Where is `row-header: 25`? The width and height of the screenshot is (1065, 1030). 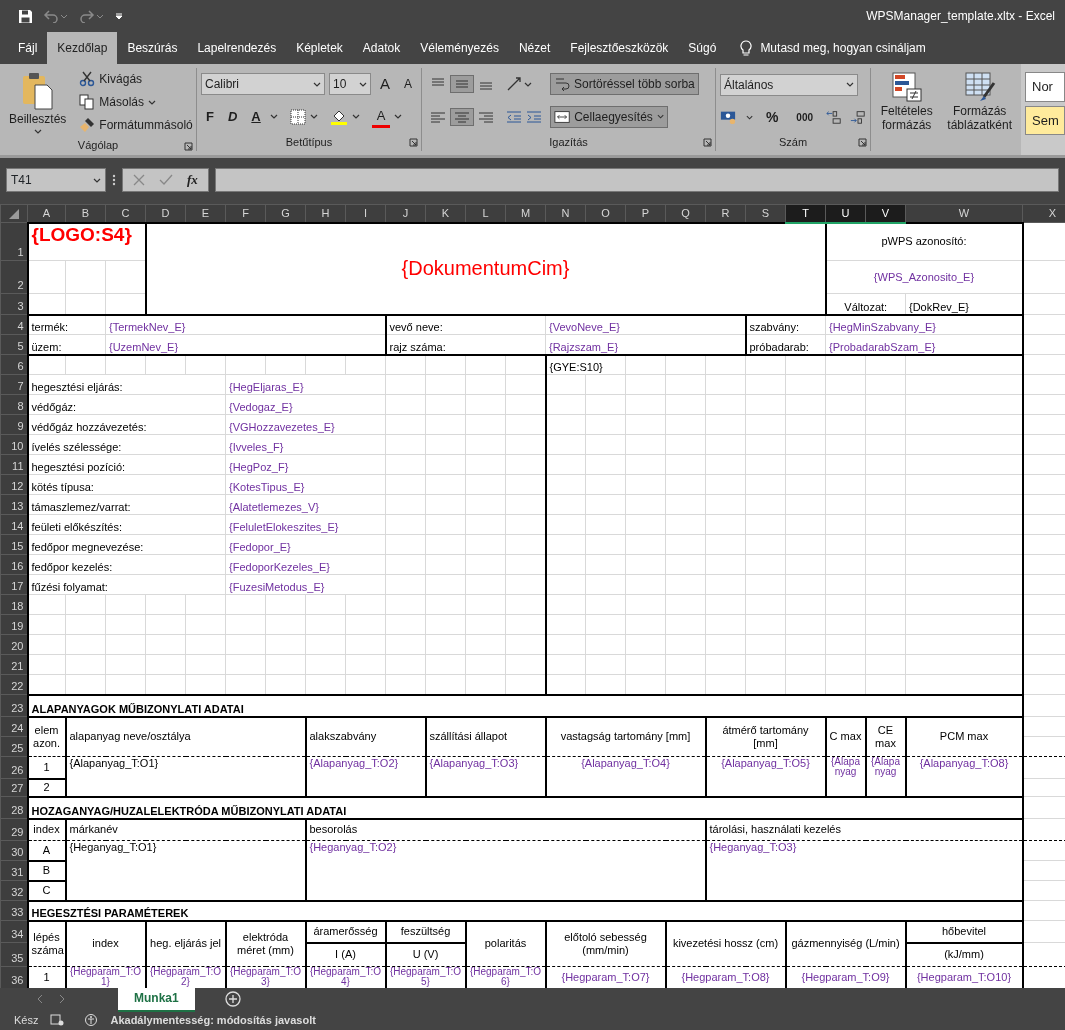
row-header: 25 is located at coordinates (14, 746).